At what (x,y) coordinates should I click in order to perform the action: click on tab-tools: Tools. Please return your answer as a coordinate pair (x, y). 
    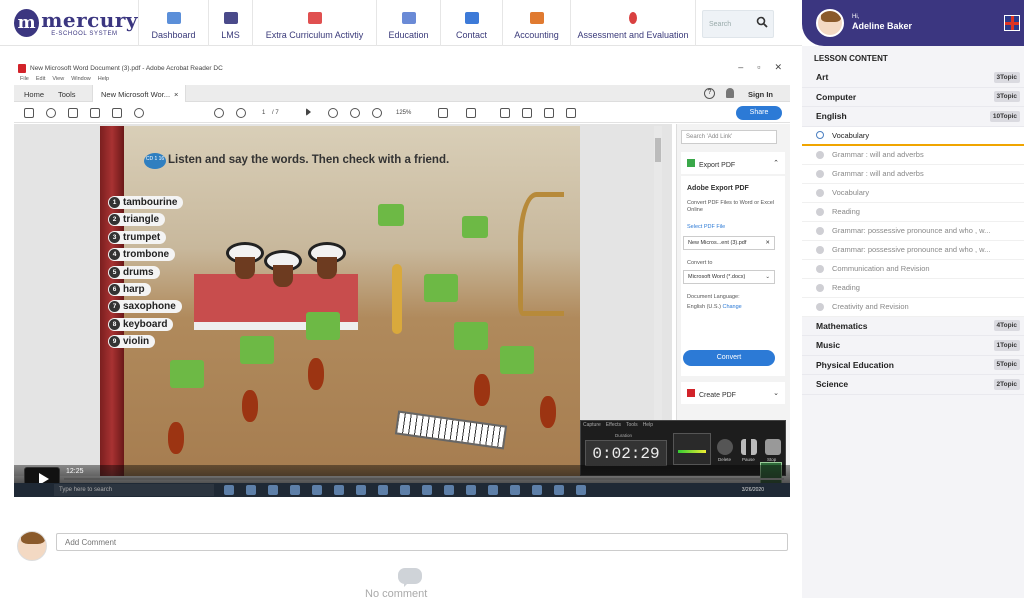
    Looking at the image, I should click on (67, 93).